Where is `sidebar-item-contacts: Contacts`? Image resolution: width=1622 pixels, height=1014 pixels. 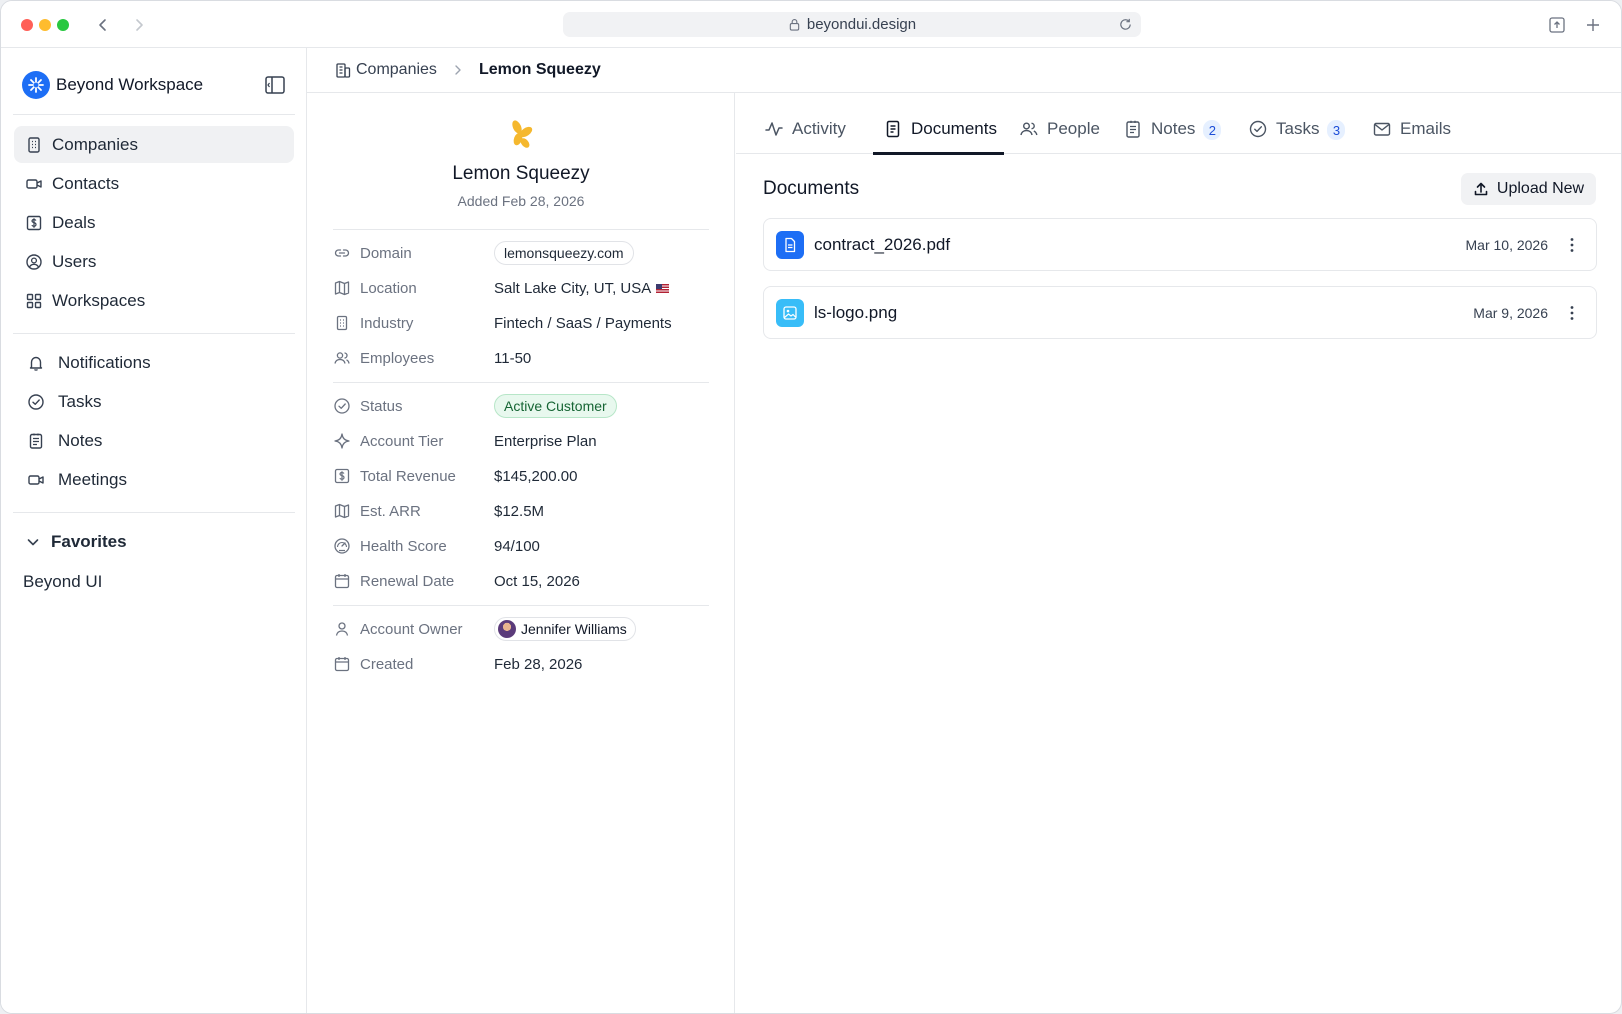
sidebar-item-contacts: Contacts is located at coordinates (154, 183).